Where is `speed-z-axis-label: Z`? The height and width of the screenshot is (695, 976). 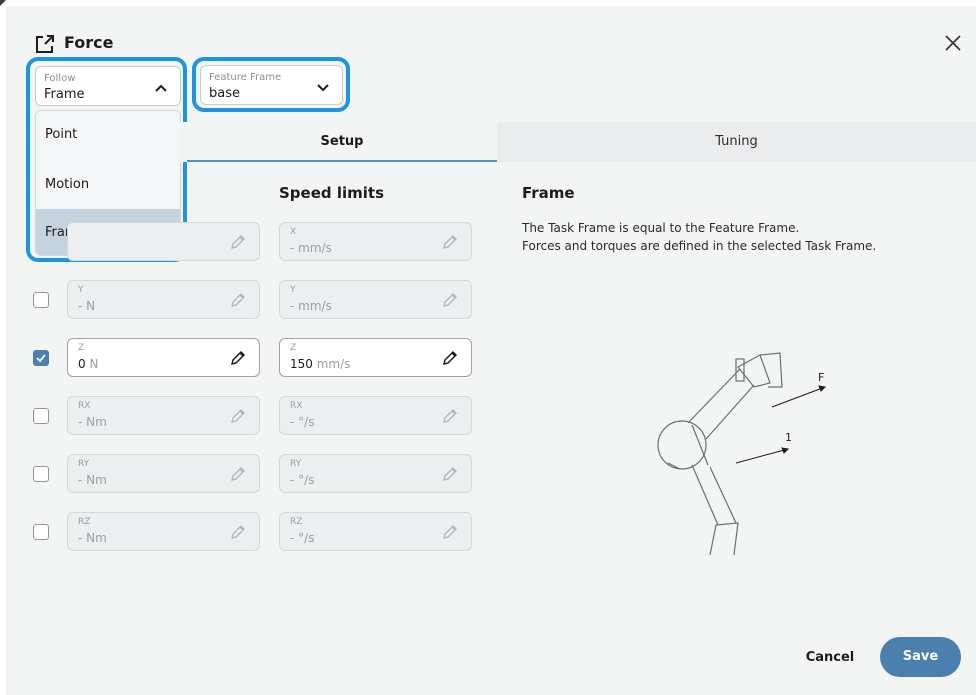
speed-z-axis-label: Z is located at coordinates (293, 348).